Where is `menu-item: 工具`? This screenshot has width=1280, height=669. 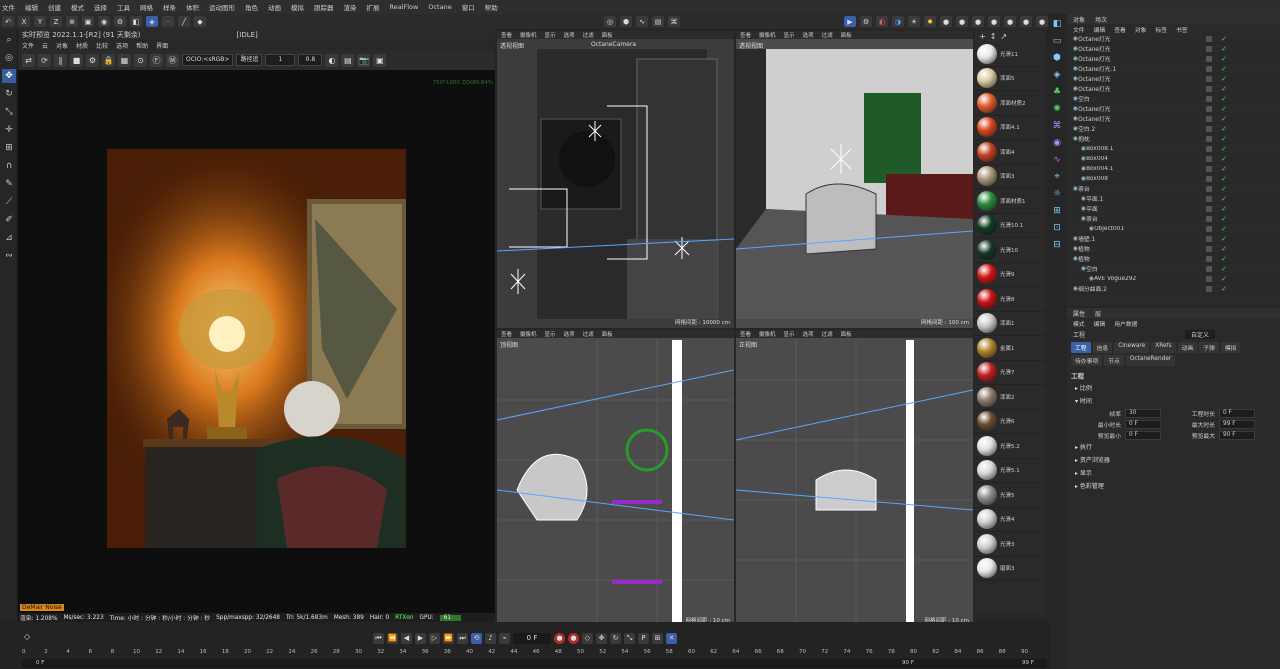 menu-item: 工具 is located at coordinates (123, 7).